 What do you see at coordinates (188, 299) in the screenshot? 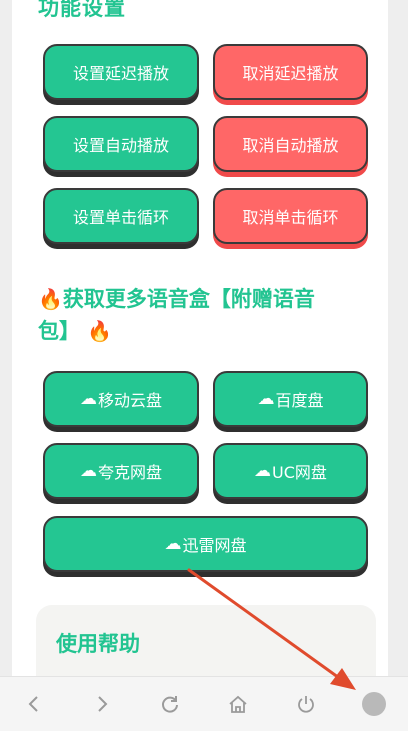
I see `promo-line1: 获取更多语音盒【附赠语音` at bounding box center [188, 299].